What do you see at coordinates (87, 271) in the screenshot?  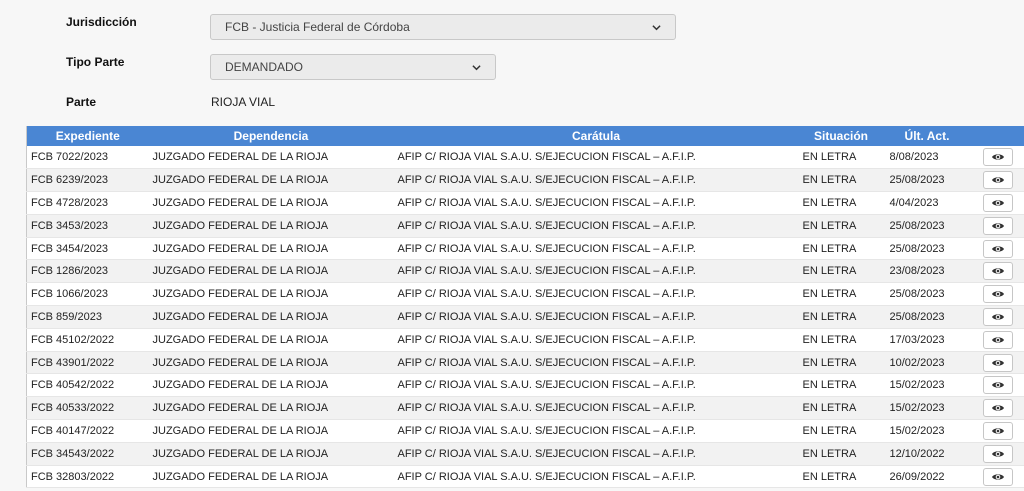 I see `cell-expediente: FCB 1286/2023` at bounding box center [87, 271].